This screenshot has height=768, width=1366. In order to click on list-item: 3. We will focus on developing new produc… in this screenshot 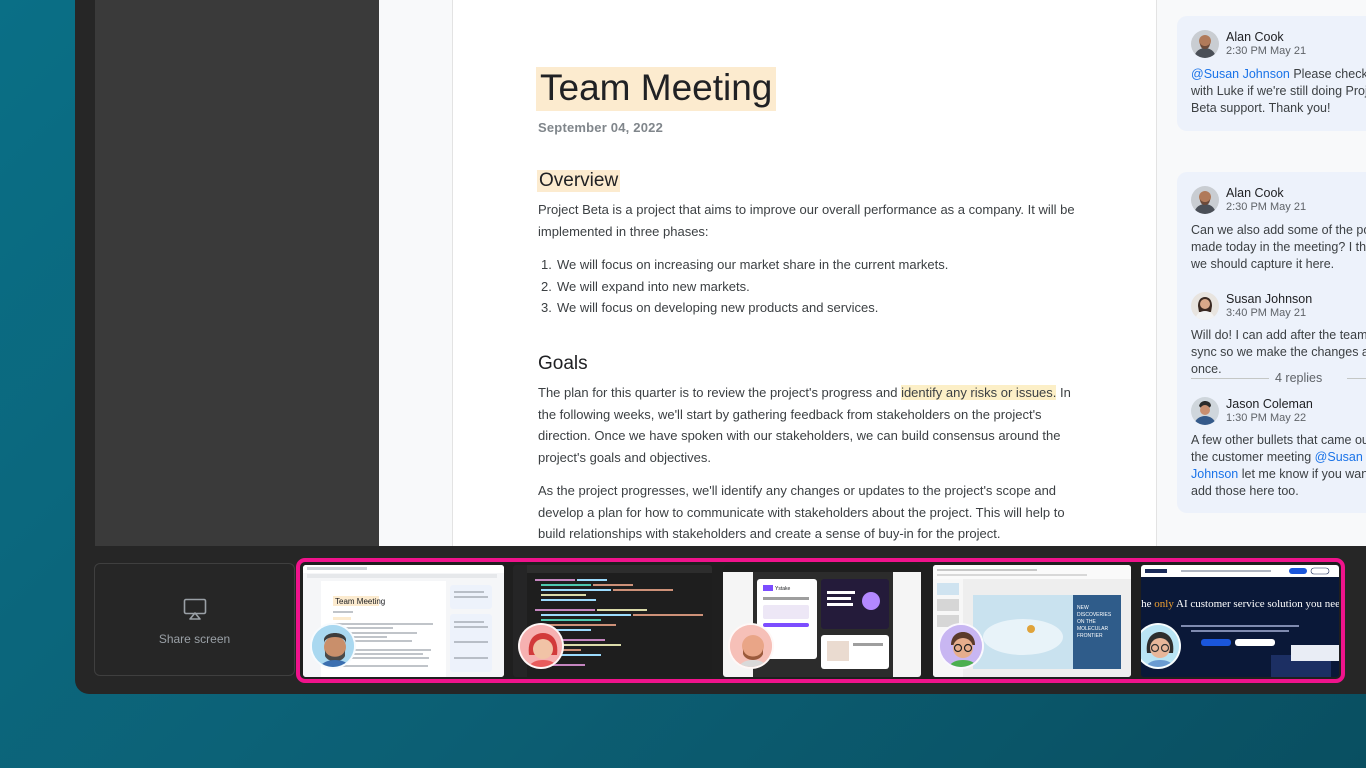, I will do `click(710, 307)`.